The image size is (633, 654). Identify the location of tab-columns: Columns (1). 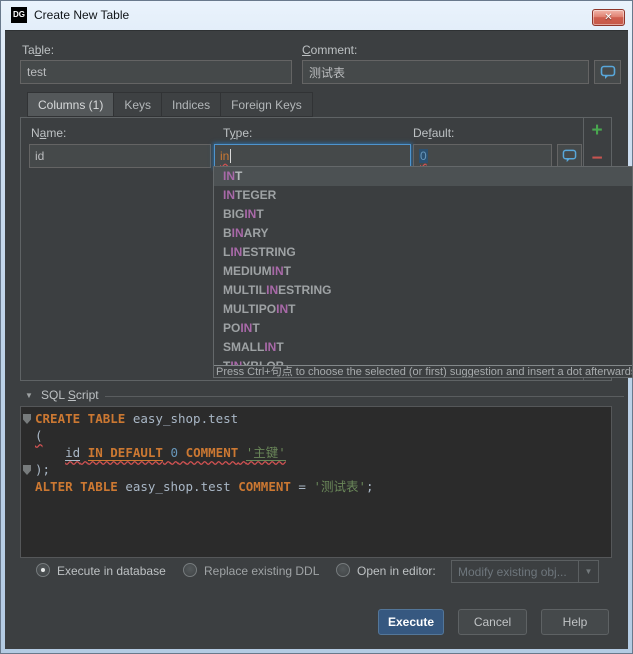
(71, 104).